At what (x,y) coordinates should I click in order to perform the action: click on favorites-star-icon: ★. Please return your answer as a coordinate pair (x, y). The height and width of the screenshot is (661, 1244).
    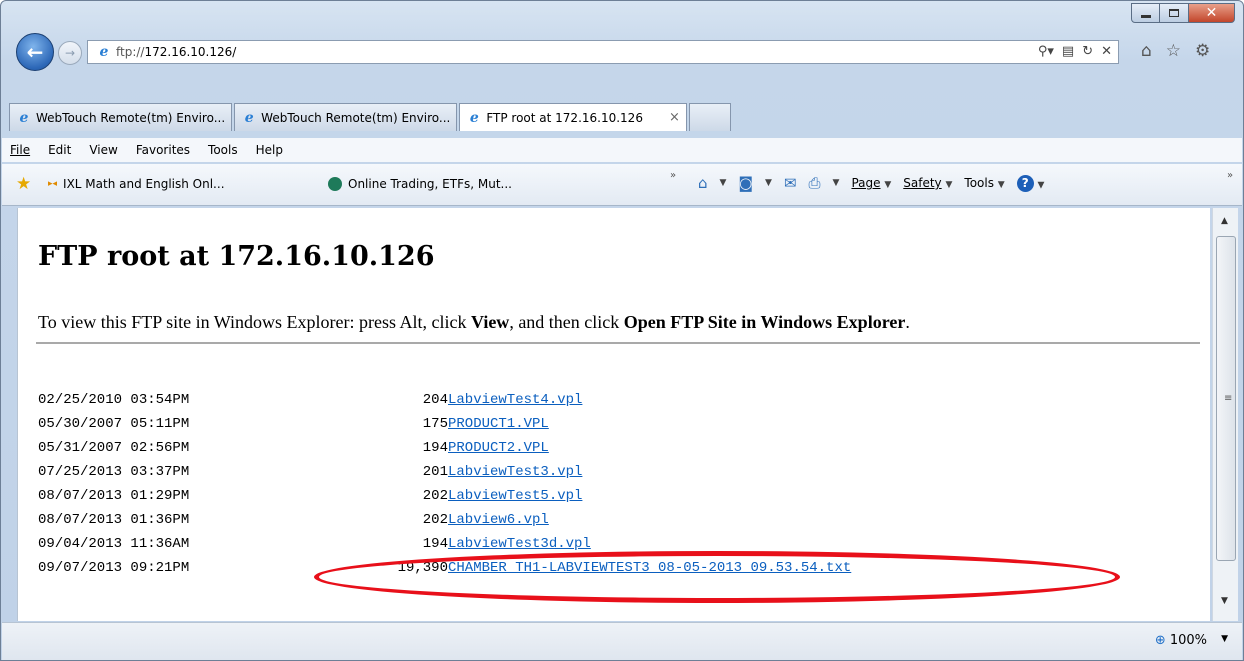
    Looking at the image, I should click on (23, 184).